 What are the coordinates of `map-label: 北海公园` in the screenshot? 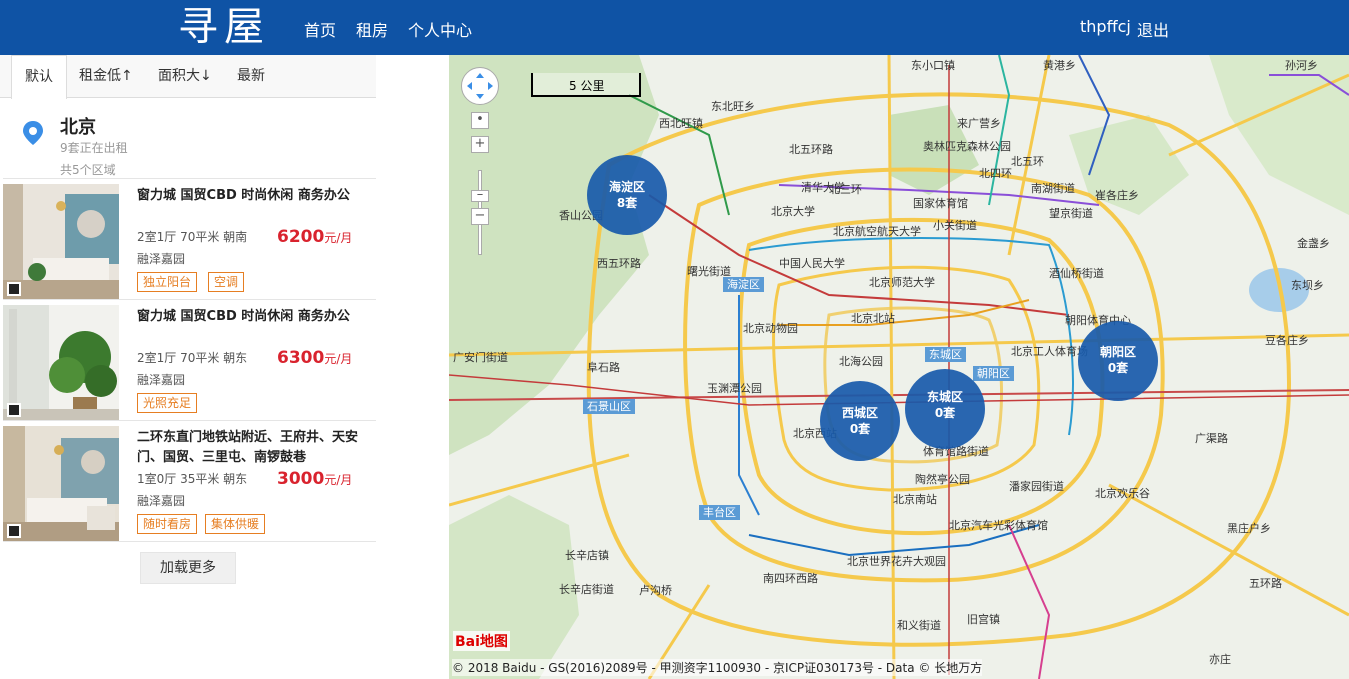 It's located at (861, 361).